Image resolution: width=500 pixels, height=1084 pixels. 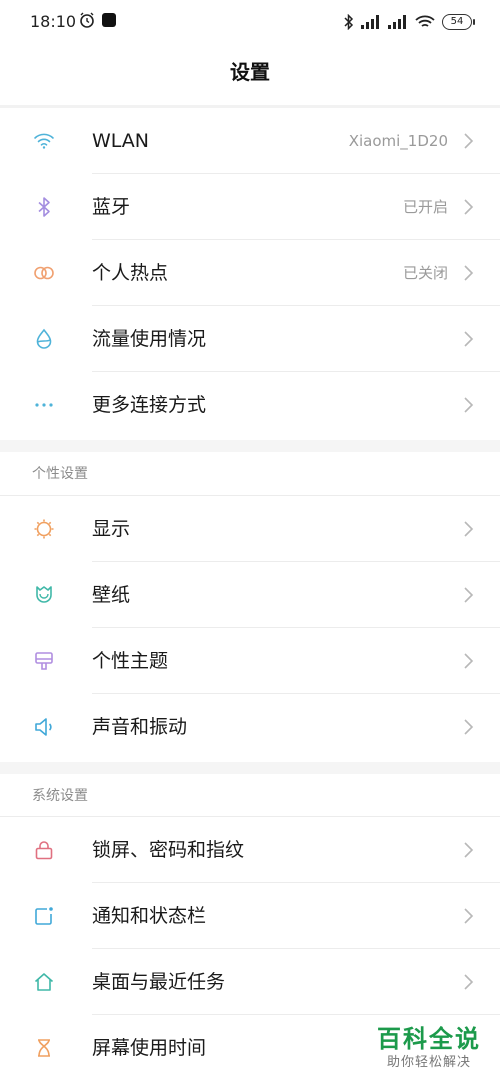 What do you see at coordinates (250, 916) in the screenshot?
I see `settings-item-notifications: 通知和状态栏` at bounding box center [250, 916].